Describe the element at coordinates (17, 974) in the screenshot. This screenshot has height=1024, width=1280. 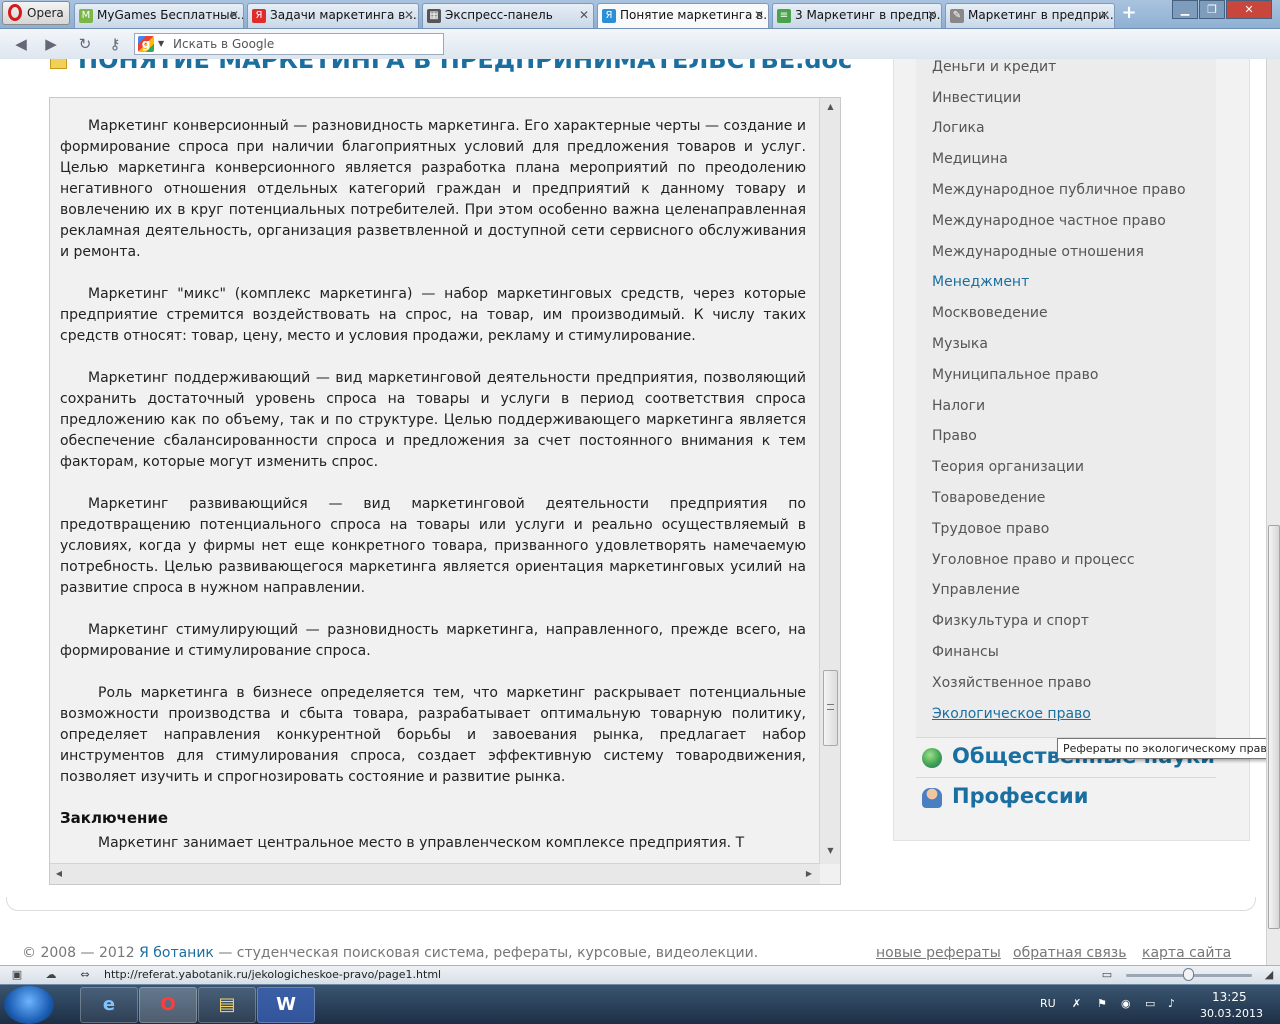
I see `panel-toggle-icon: ▣` at that location.